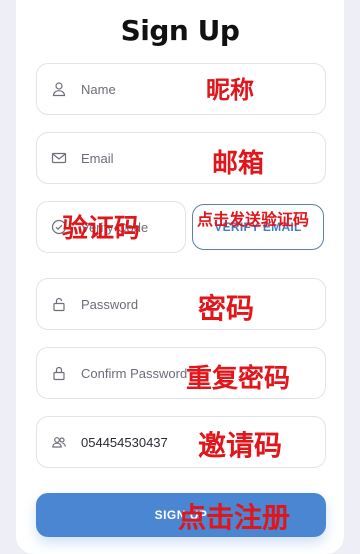 This screenshot has width=360, height=554. I want to click on email-field: Email, so click(181, 158).